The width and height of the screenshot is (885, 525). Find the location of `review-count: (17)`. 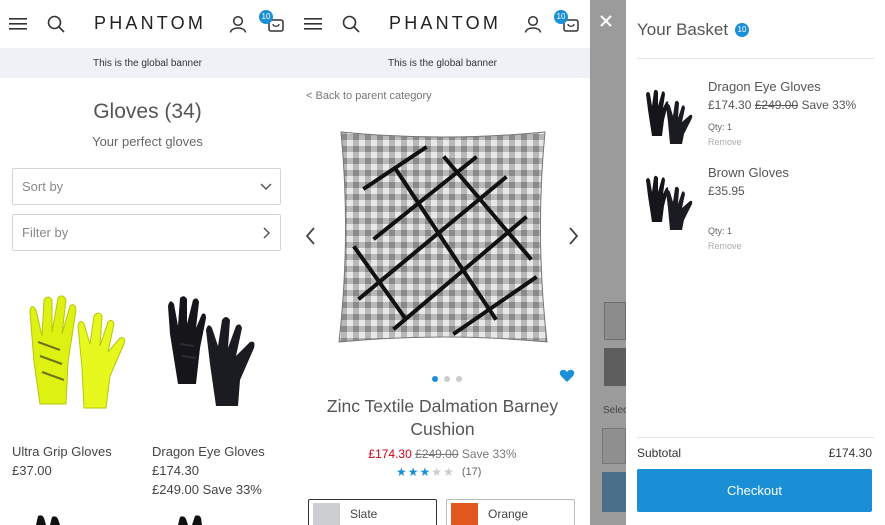

review-count: (17) is located at coordinates (472, 472).